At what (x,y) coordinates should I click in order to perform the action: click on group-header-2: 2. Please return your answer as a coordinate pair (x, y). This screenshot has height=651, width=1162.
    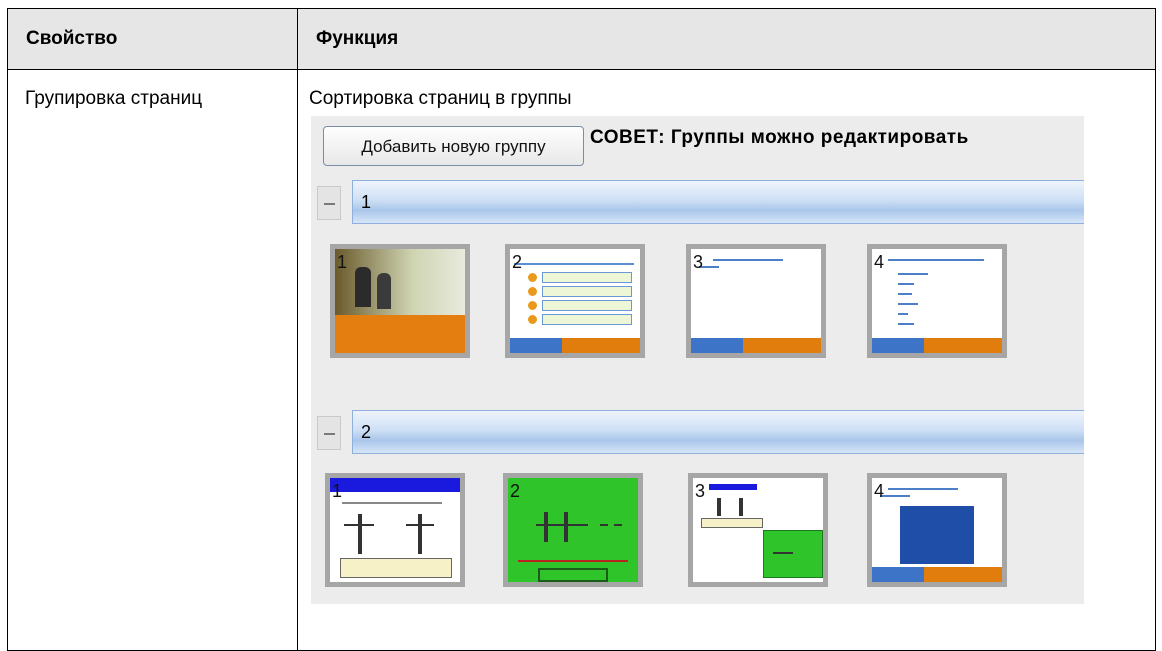
    Looking at the image, I should click on (700, 432).